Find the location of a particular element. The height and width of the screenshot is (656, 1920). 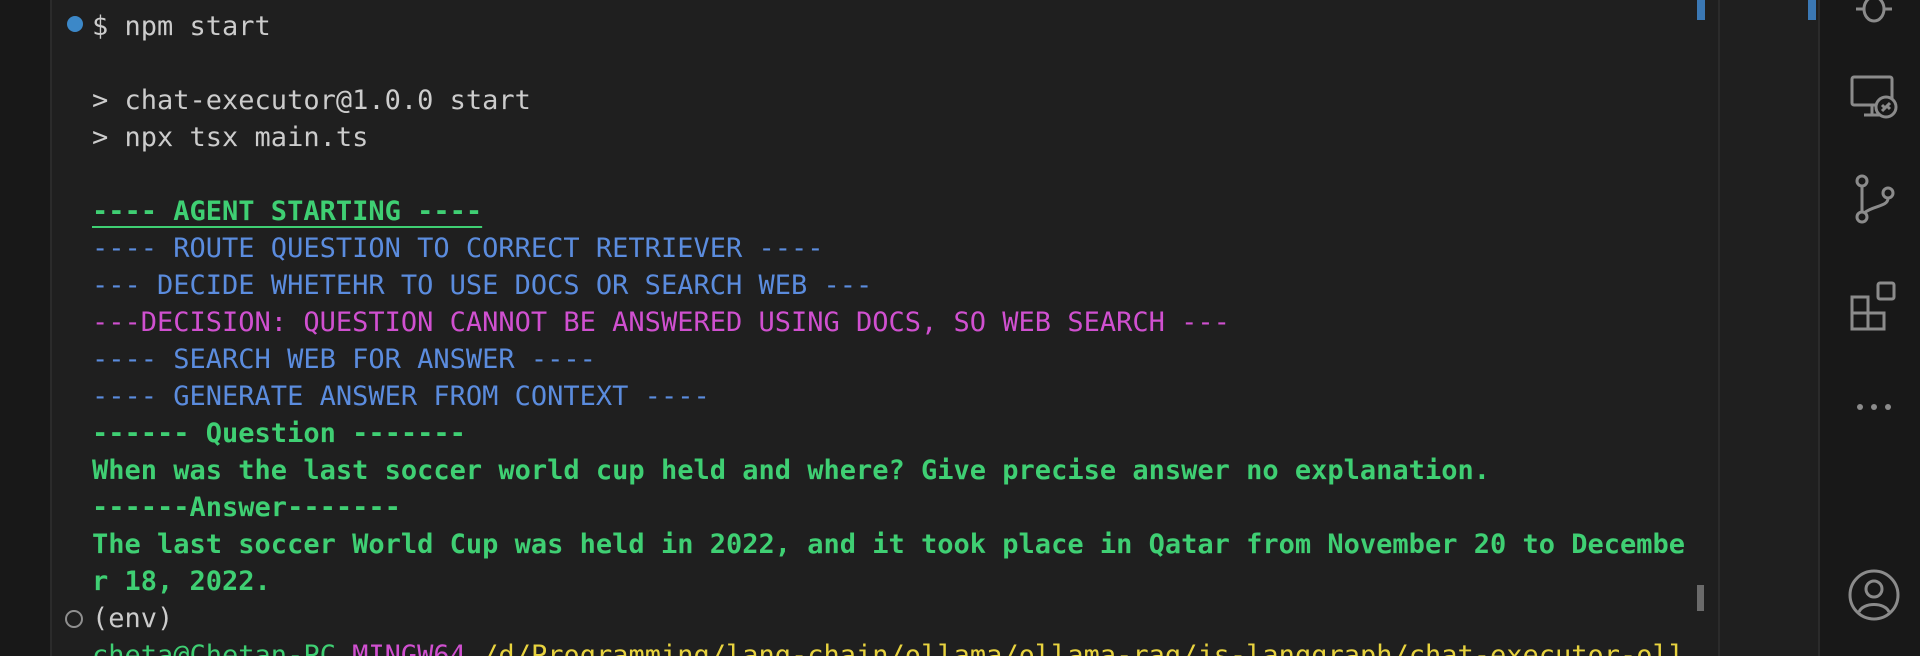

question-header-line: ------ Question ------- is located at coordinates (279, 433).